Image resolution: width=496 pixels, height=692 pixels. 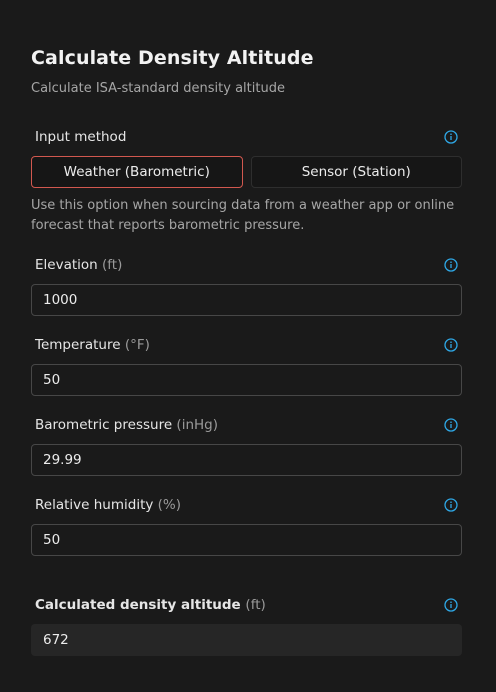 I want to click on result-value: 672, so click(x=246, y=640).